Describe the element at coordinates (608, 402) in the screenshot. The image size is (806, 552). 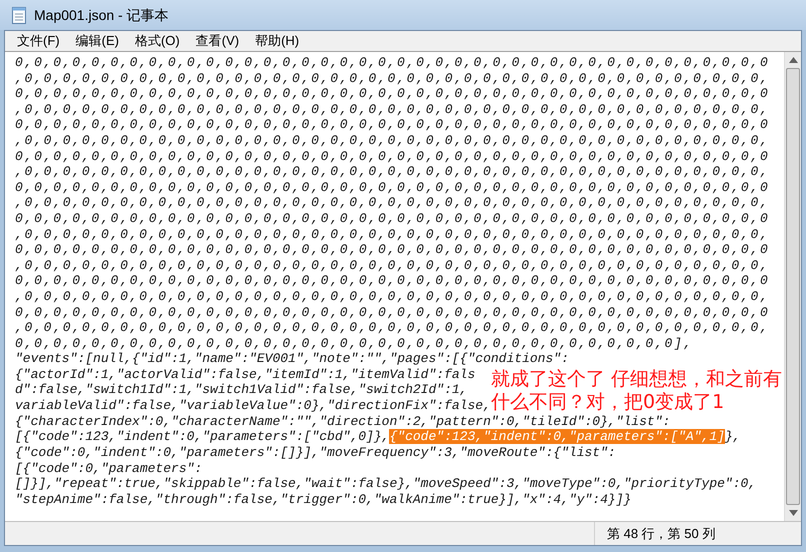
I see `annotation-text: 什么不同？对，把0变成了1` at that location.